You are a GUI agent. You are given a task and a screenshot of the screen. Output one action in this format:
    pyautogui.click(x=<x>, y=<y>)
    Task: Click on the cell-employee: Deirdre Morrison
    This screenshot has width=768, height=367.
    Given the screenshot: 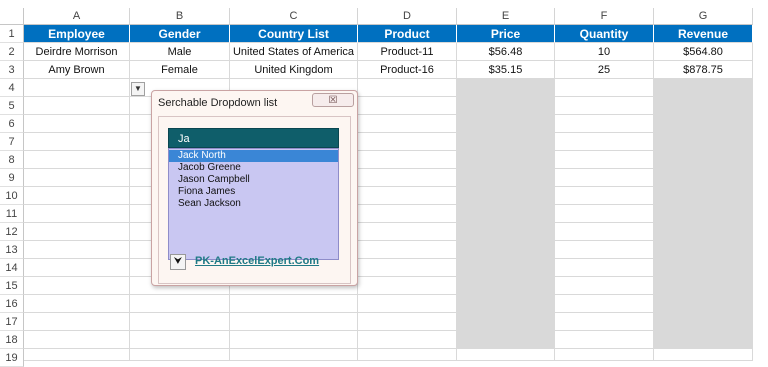 What is the action you would take?
    pyautogui.click(x=77, y=52)
    